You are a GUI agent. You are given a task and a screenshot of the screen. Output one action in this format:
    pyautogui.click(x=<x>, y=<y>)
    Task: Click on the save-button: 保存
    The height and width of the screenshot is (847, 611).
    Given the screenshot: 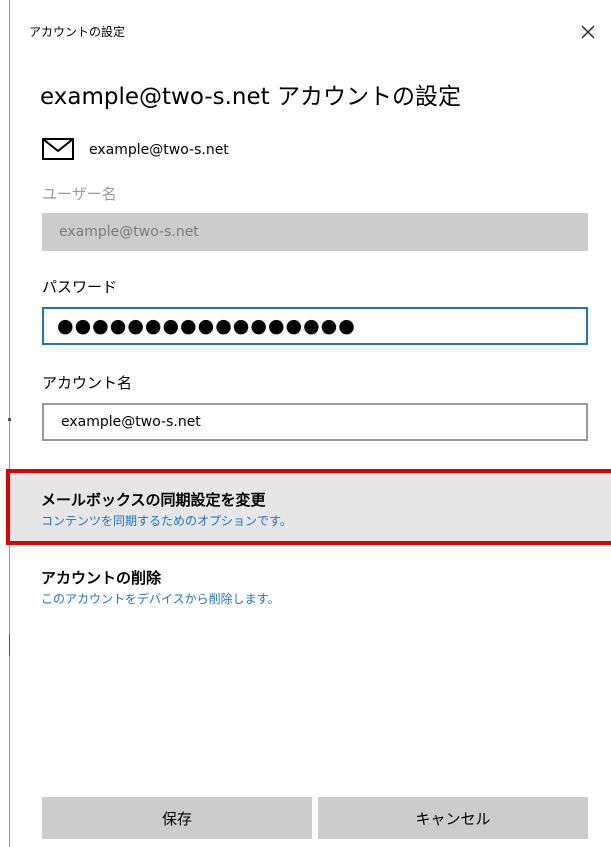 What is the action you would take?
    pyautogui.click(x=177, y=818)
    